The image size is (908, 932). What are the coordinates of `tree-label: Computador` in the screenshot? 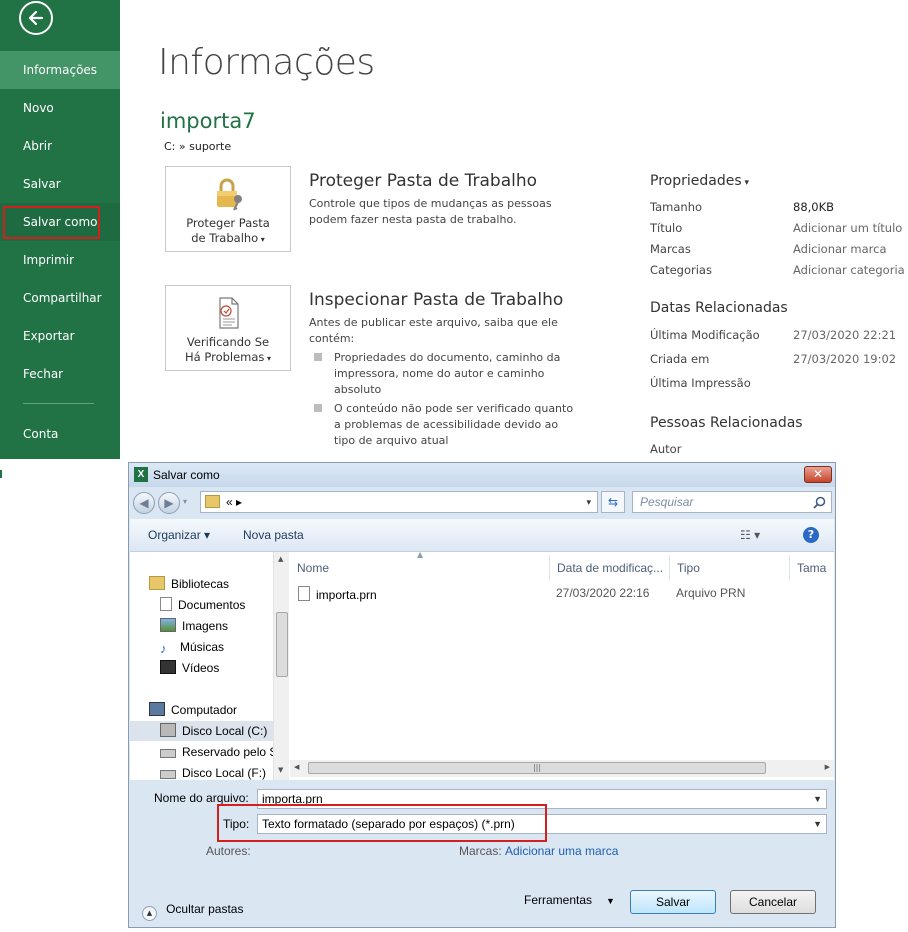 It's located at (204, 710).